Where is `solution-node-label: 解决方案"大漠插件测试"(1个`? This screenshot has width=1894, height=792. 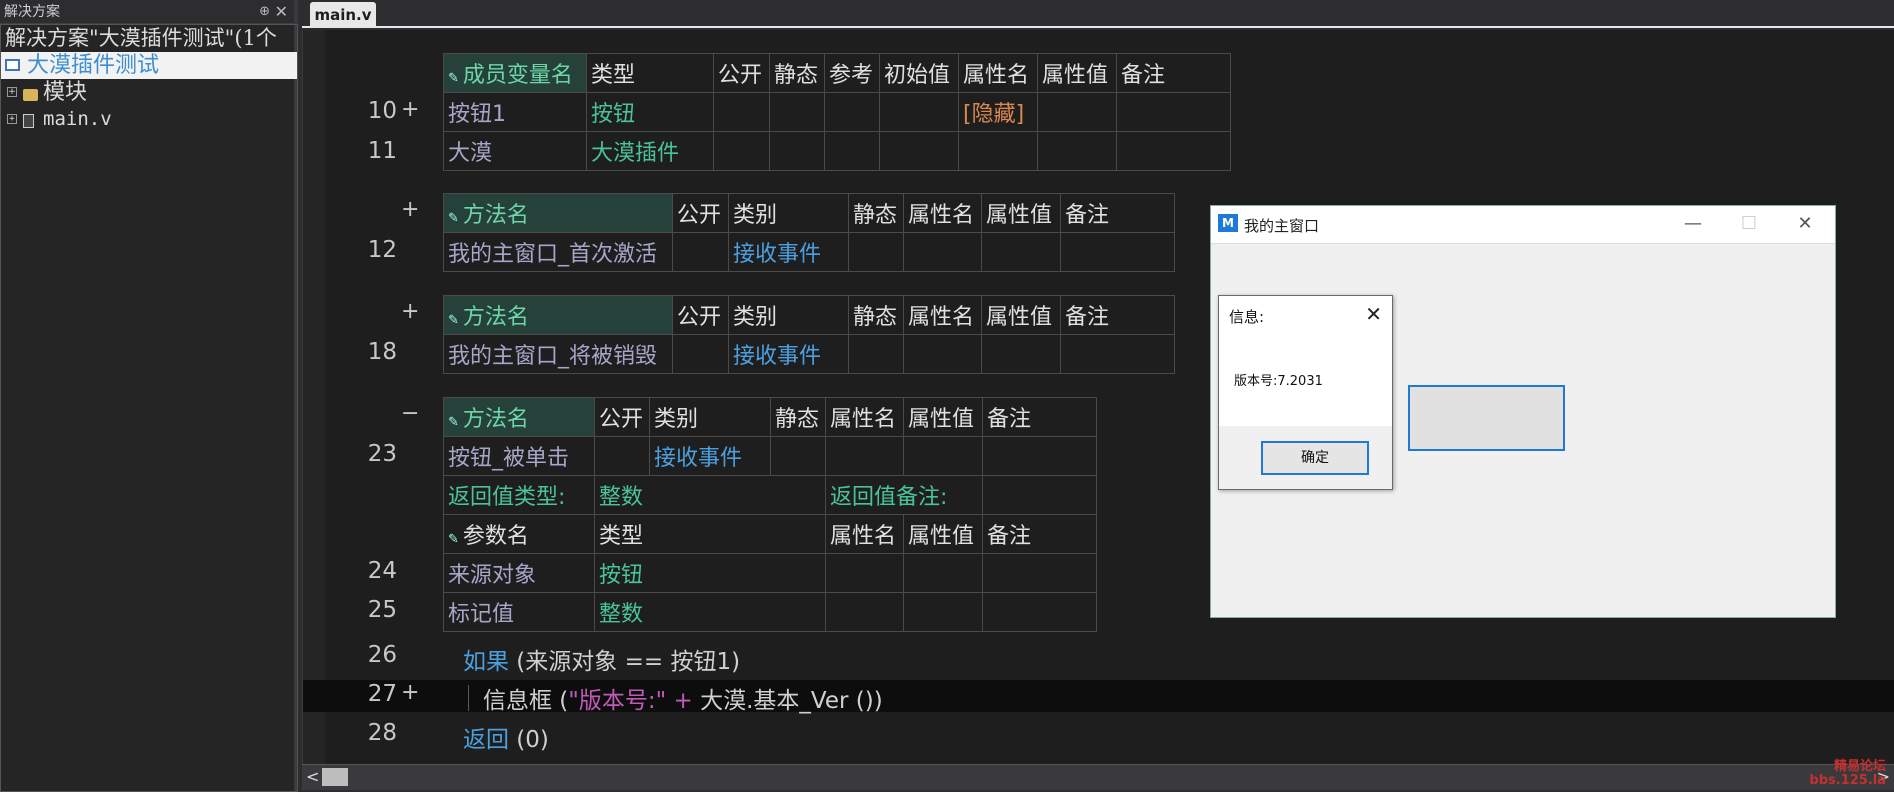 solution-node-label: 解决方案"大漠插件测试"(1个 is located at coordinates (141, 38).